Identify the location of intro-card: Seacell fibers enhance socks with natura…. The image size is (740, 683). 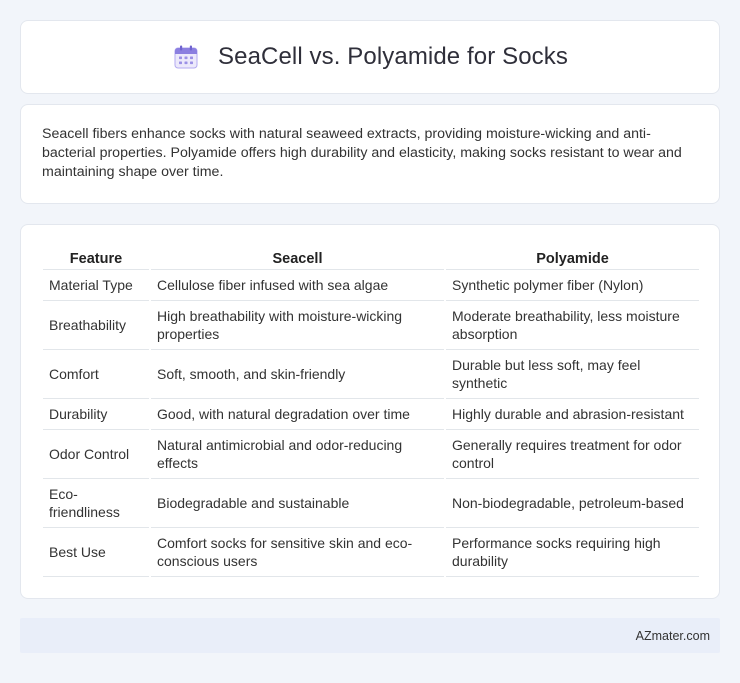
(370, 154).